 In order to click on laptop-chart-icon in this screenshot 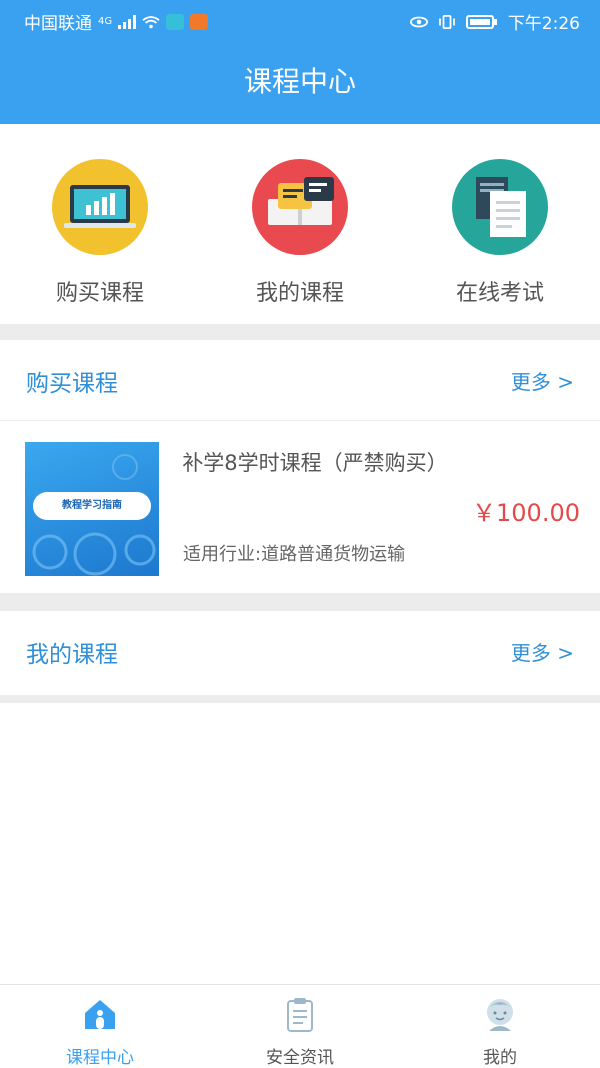, I will do `click(100, 207)`.